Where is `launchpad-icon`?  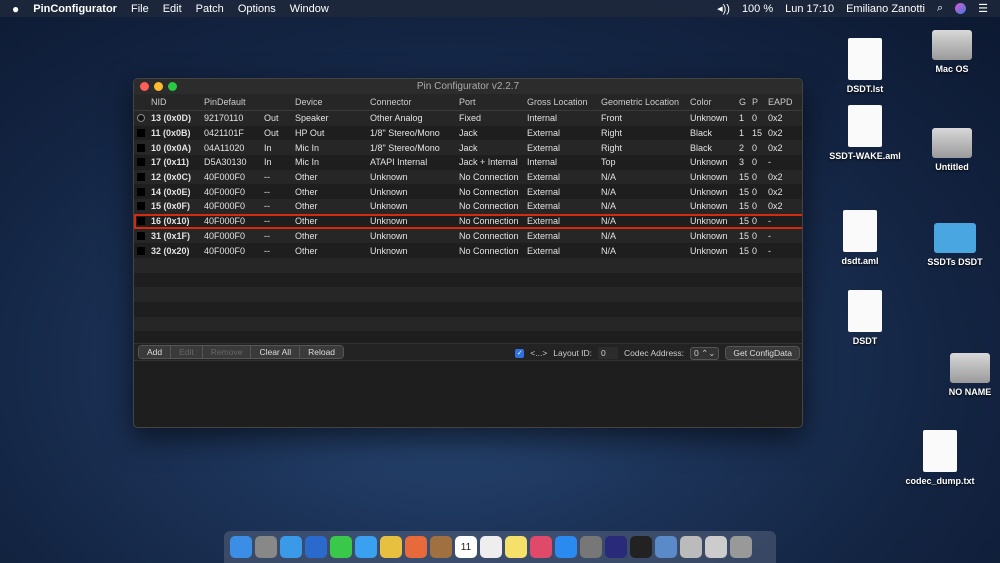
launchpad-icon is located at coordinates (266, 547).